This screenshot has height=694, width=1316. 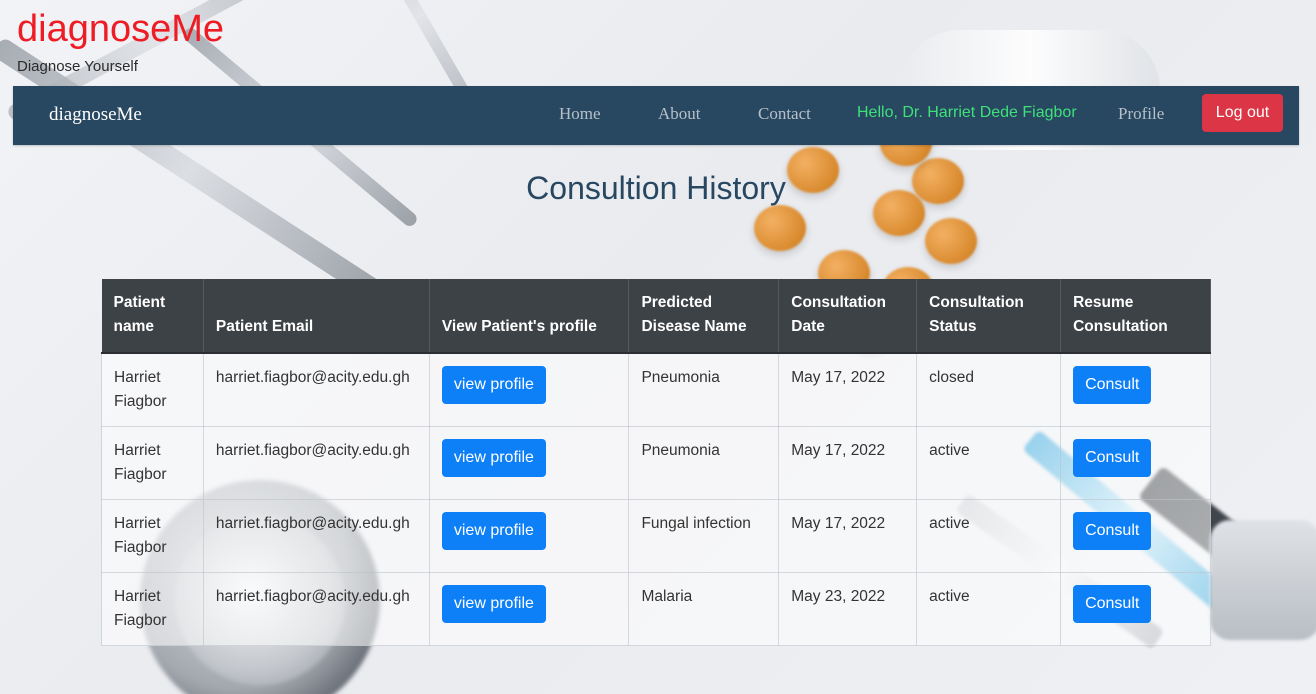 I want to click on column-header-view-profile: View Patient's profile, so click(x=529, y=316).